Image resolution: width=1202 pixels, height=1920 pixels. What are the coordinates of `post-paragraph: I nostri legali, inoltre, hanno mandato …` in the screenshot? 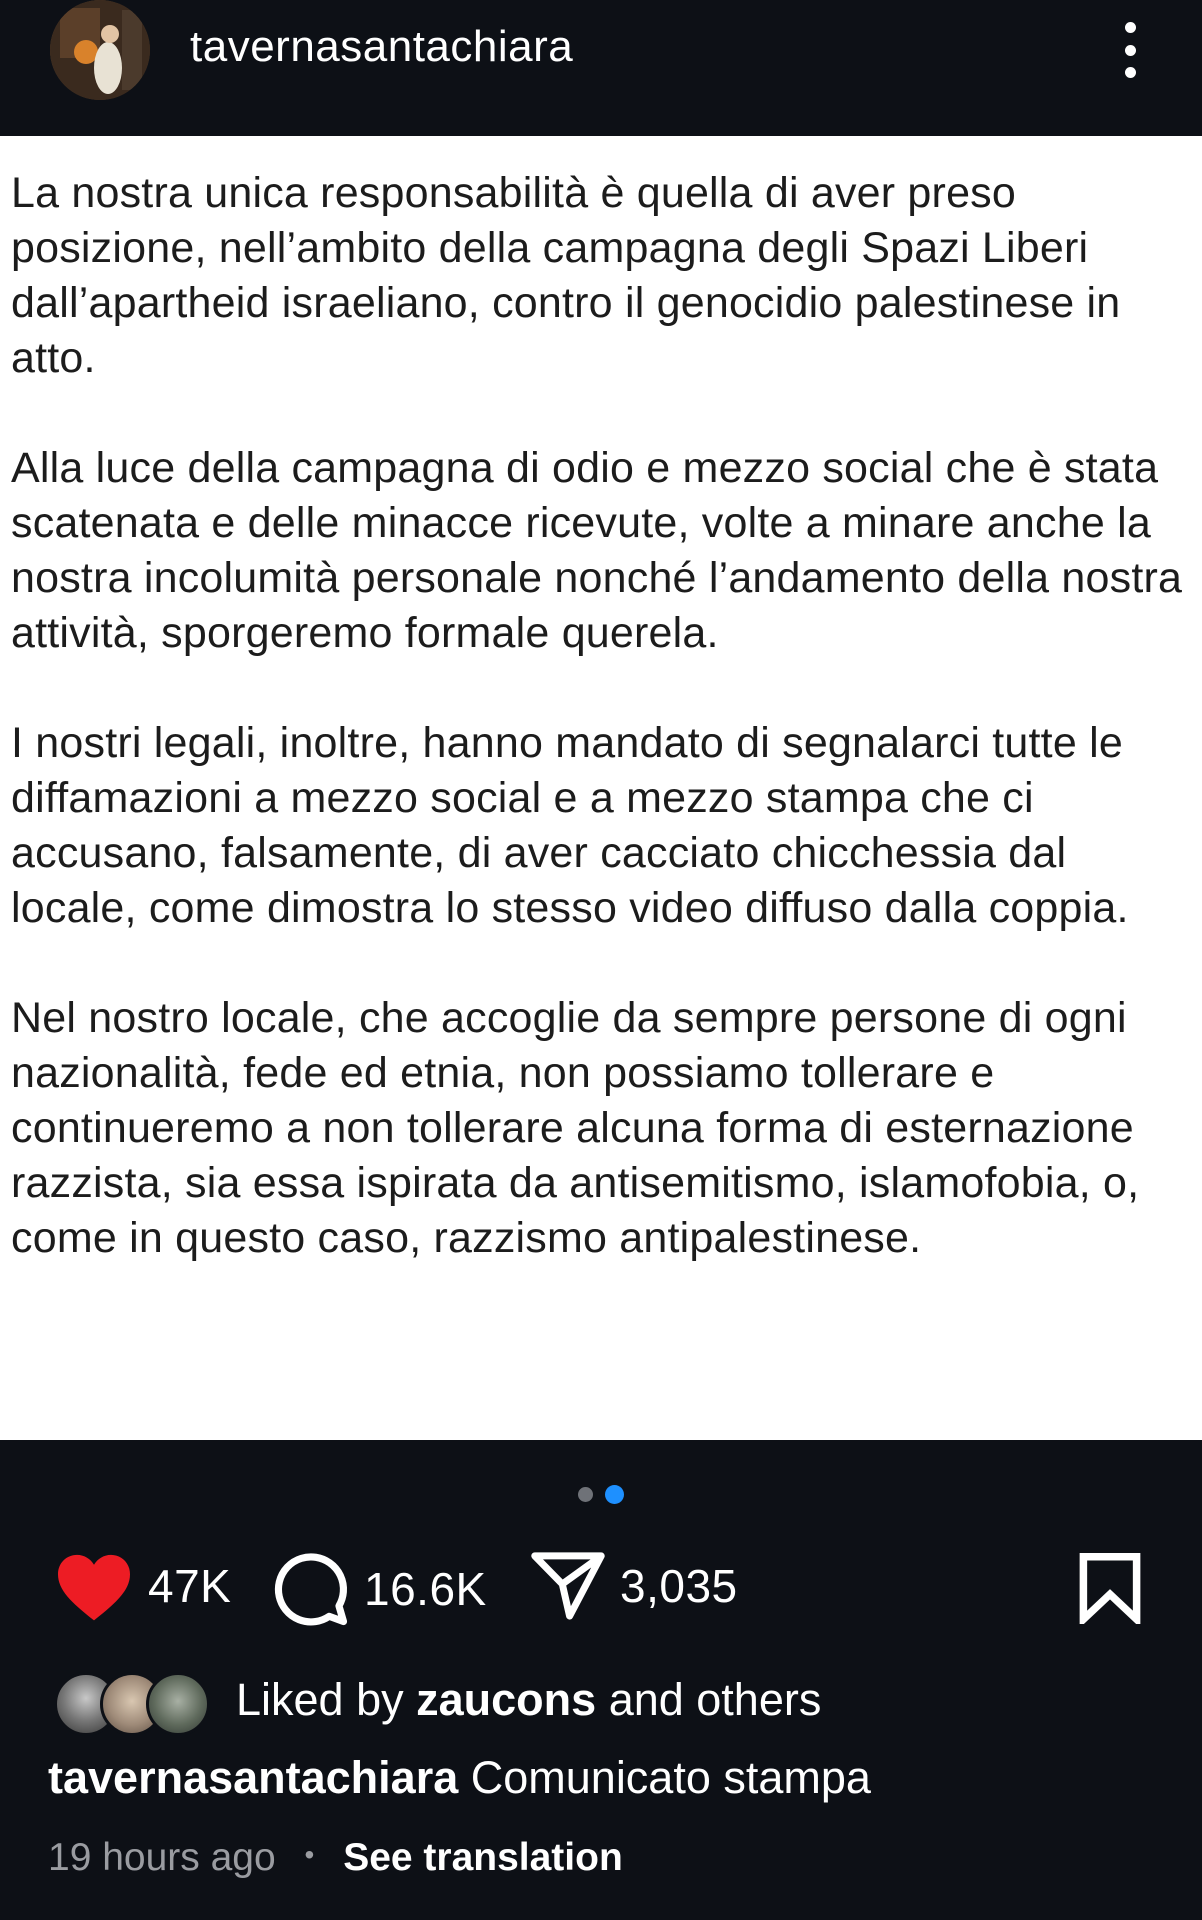 It's located at (570, 825).